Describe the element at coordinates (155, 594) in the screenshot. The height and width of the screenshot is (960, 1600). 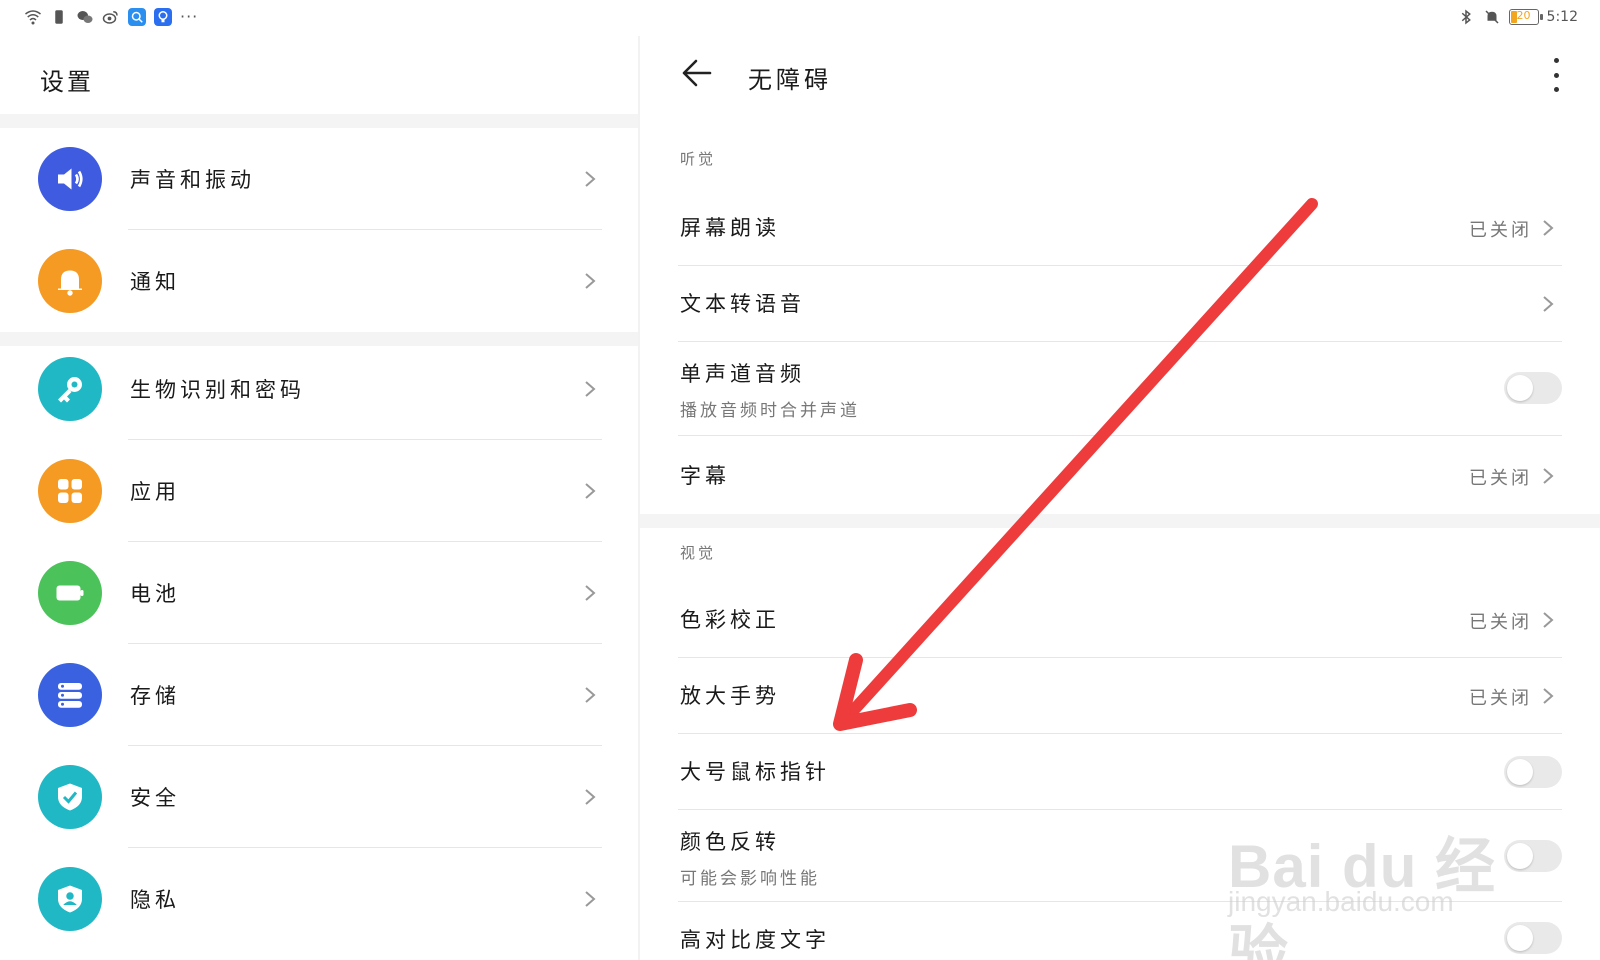
I see `settings-item-label: 电池` at that location.